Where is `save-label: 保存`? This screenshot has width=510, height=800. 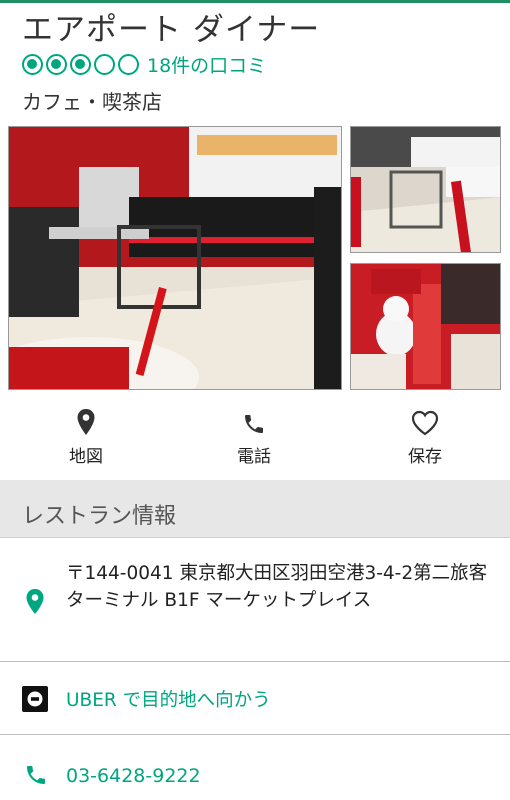
save-label: 保存 is located at coordinates (425, 457).